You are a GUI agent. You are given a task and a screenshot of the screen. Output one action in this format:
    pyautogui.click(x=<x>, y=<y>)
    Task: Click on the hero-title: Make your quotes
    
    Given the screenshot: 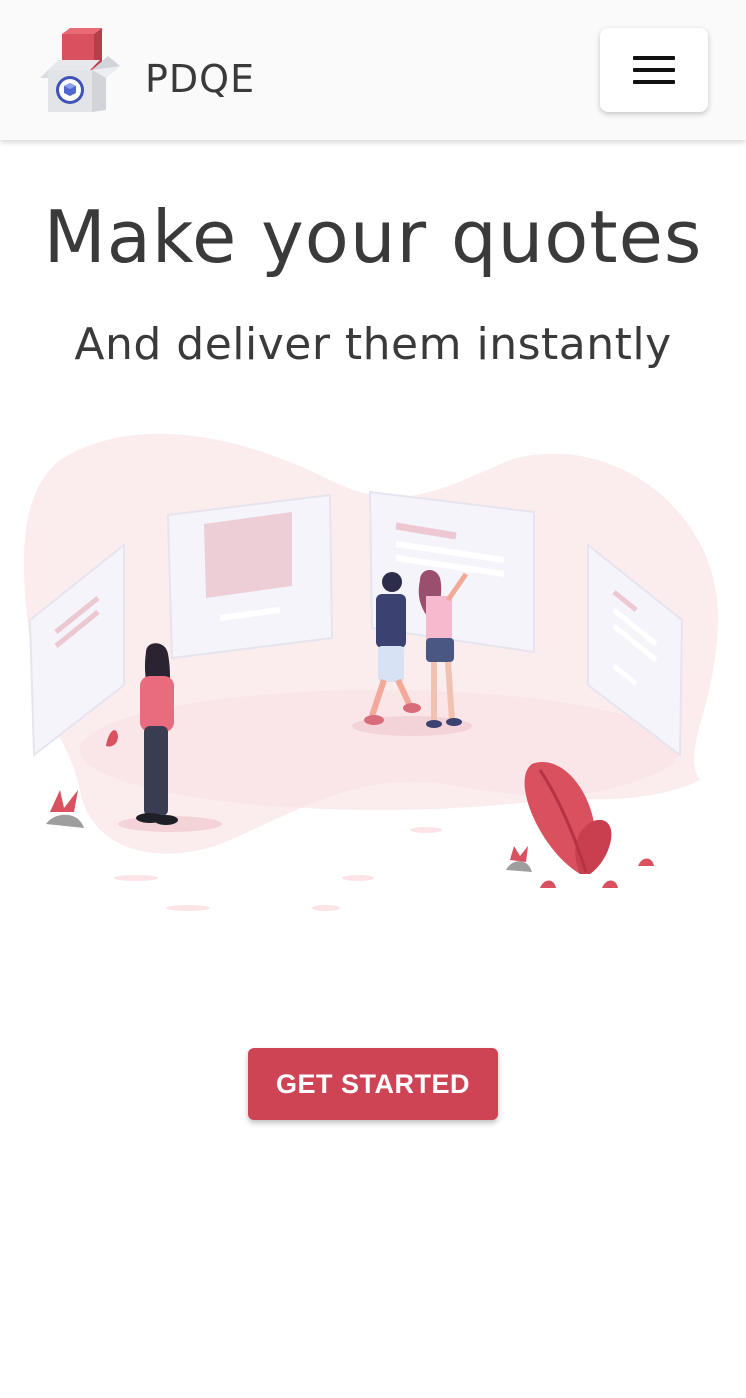 What is the action you would take?
    pyautogui.click(x=373, y=237)
    